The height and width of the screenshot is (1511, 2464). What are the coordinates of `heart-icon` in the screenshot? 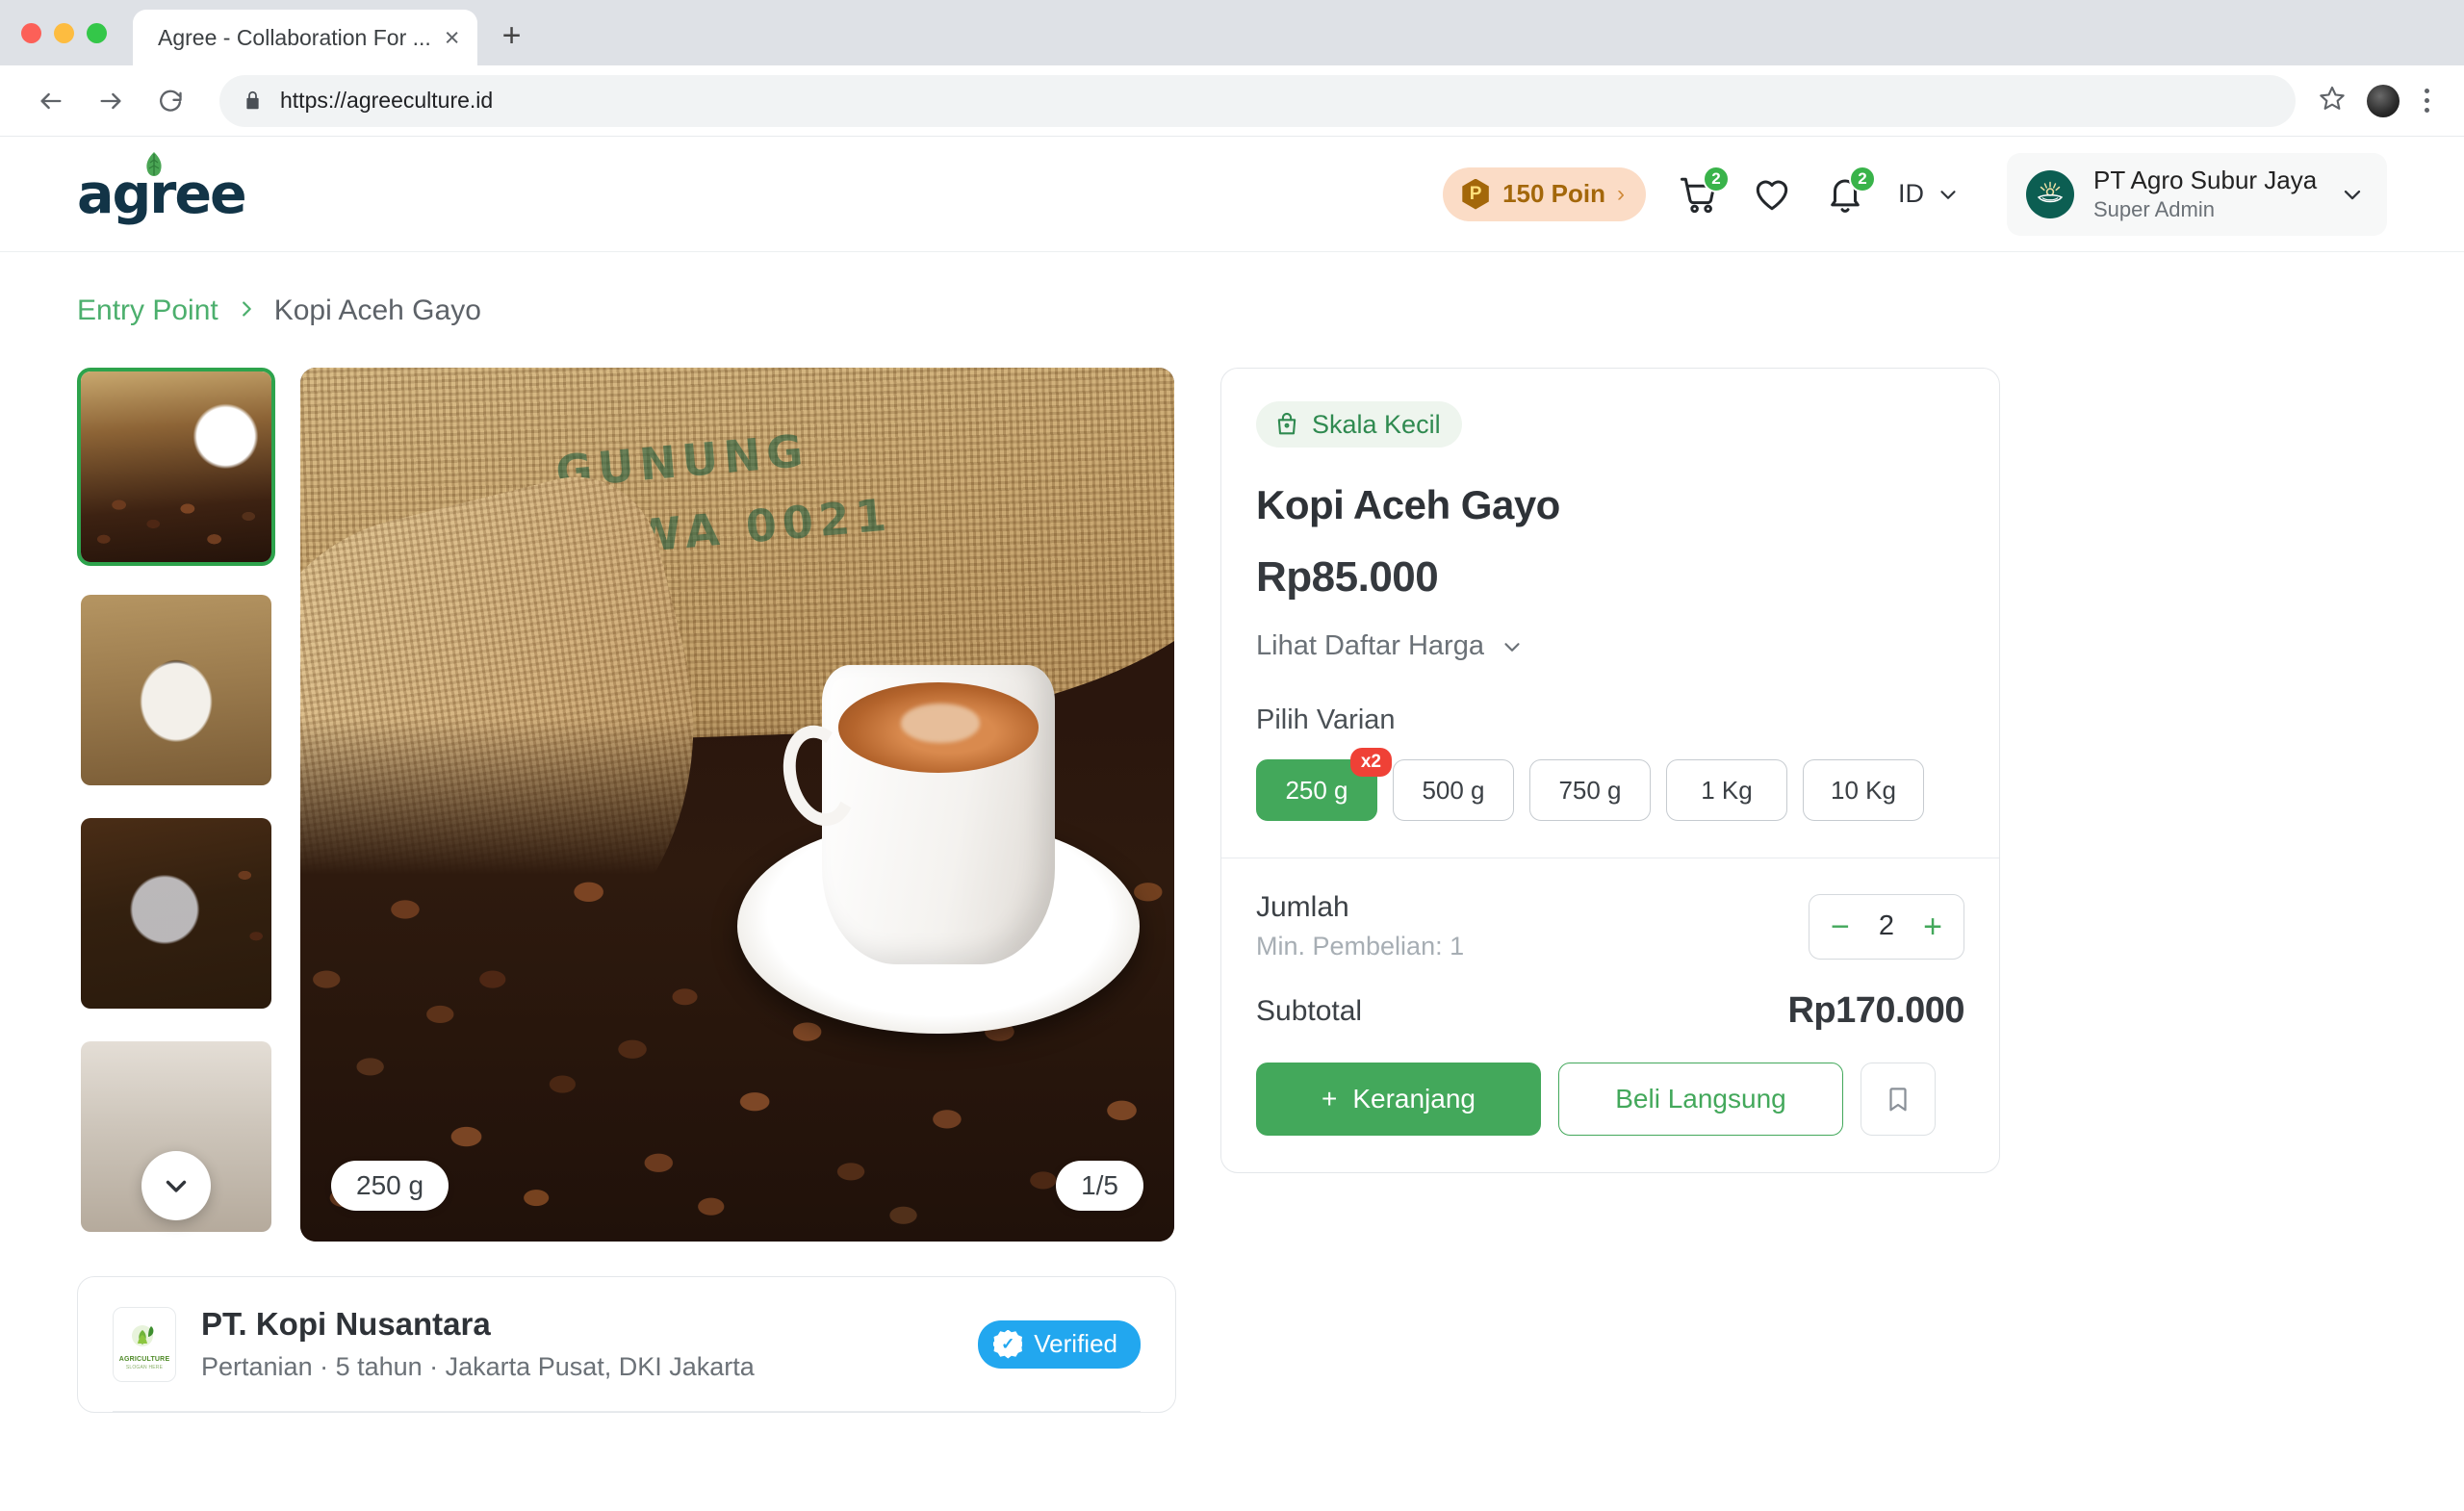 It's located at (1772, 195).